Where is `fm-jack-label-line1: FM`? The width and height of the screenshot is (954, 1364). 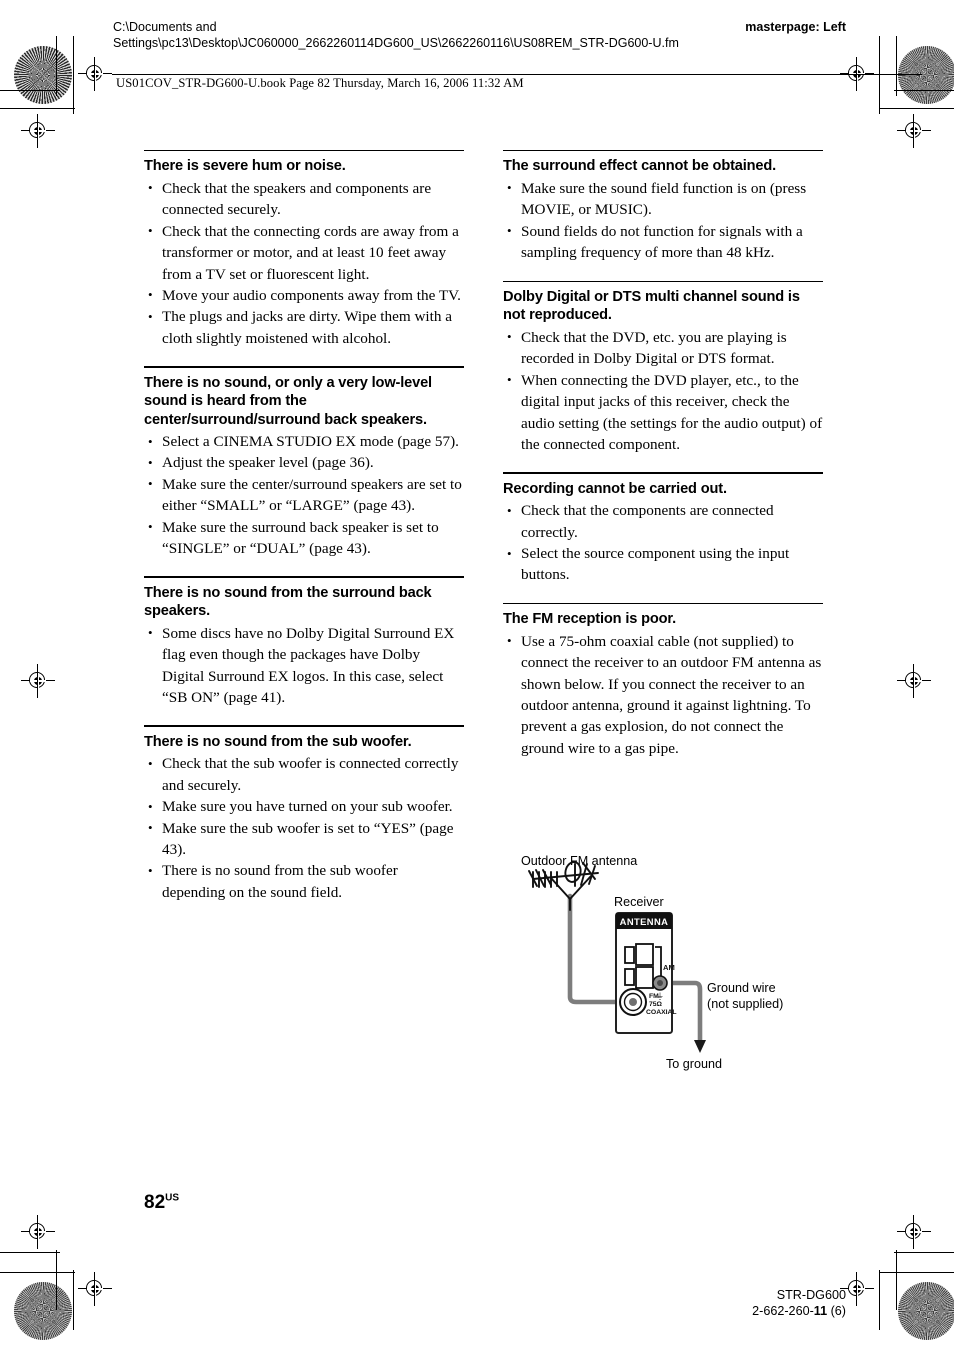 fm-jack-label-line1: FM is located at coordinates (654, 996).